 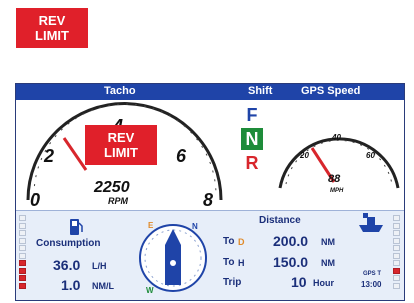 What do you see at coordinates (396, 254) in the screenshot?
I see `engine-load-bar` at bounding box center [396, 254].